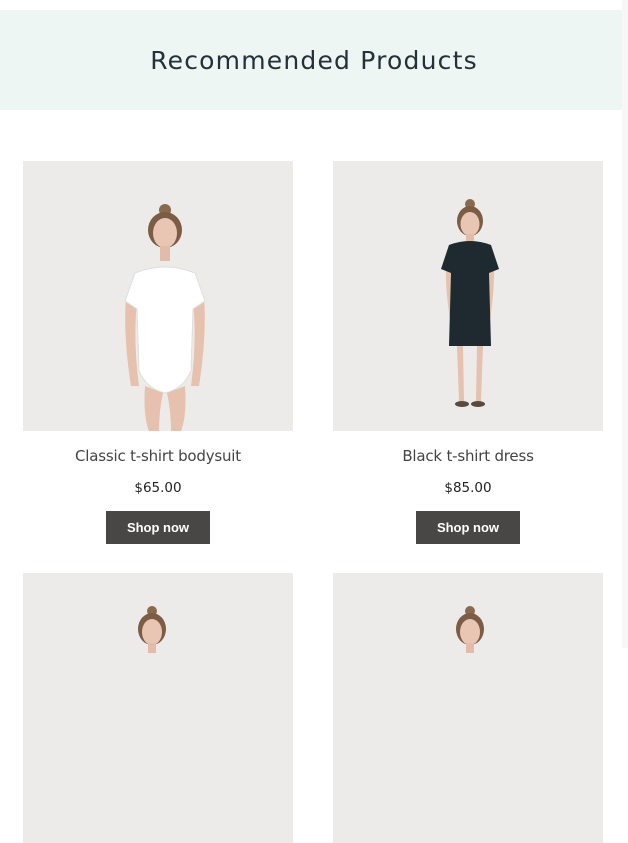  Describe the element at coordinates (314, 5) in the screenshot. I see `top-strip` at that location.